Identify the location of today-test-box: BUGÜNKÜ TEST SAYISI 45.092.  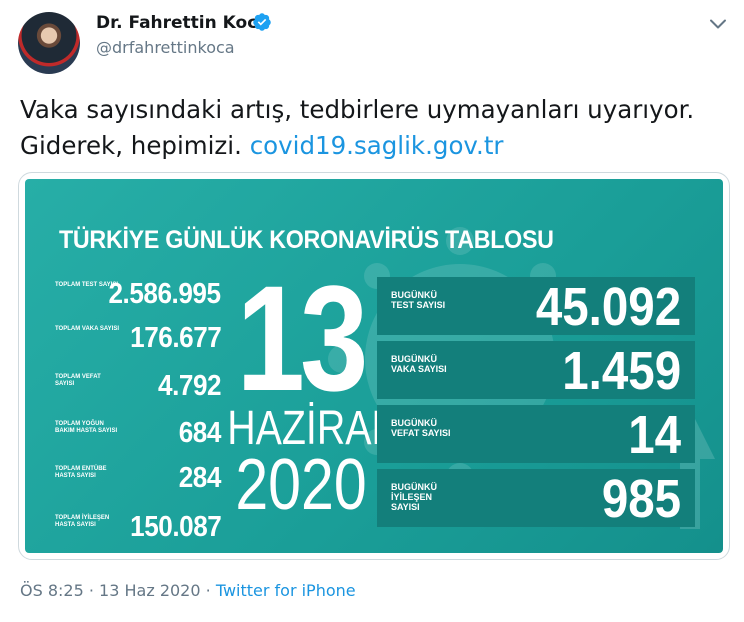
(536, 306).